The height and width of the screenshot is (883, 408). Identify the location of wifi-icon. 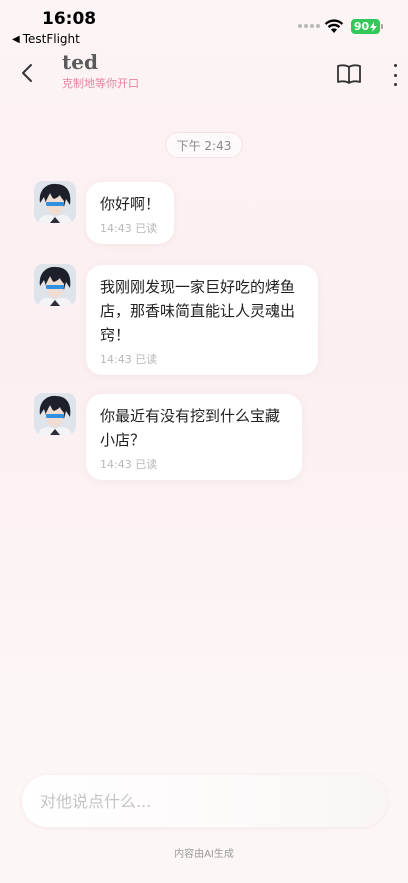
(334, 26).